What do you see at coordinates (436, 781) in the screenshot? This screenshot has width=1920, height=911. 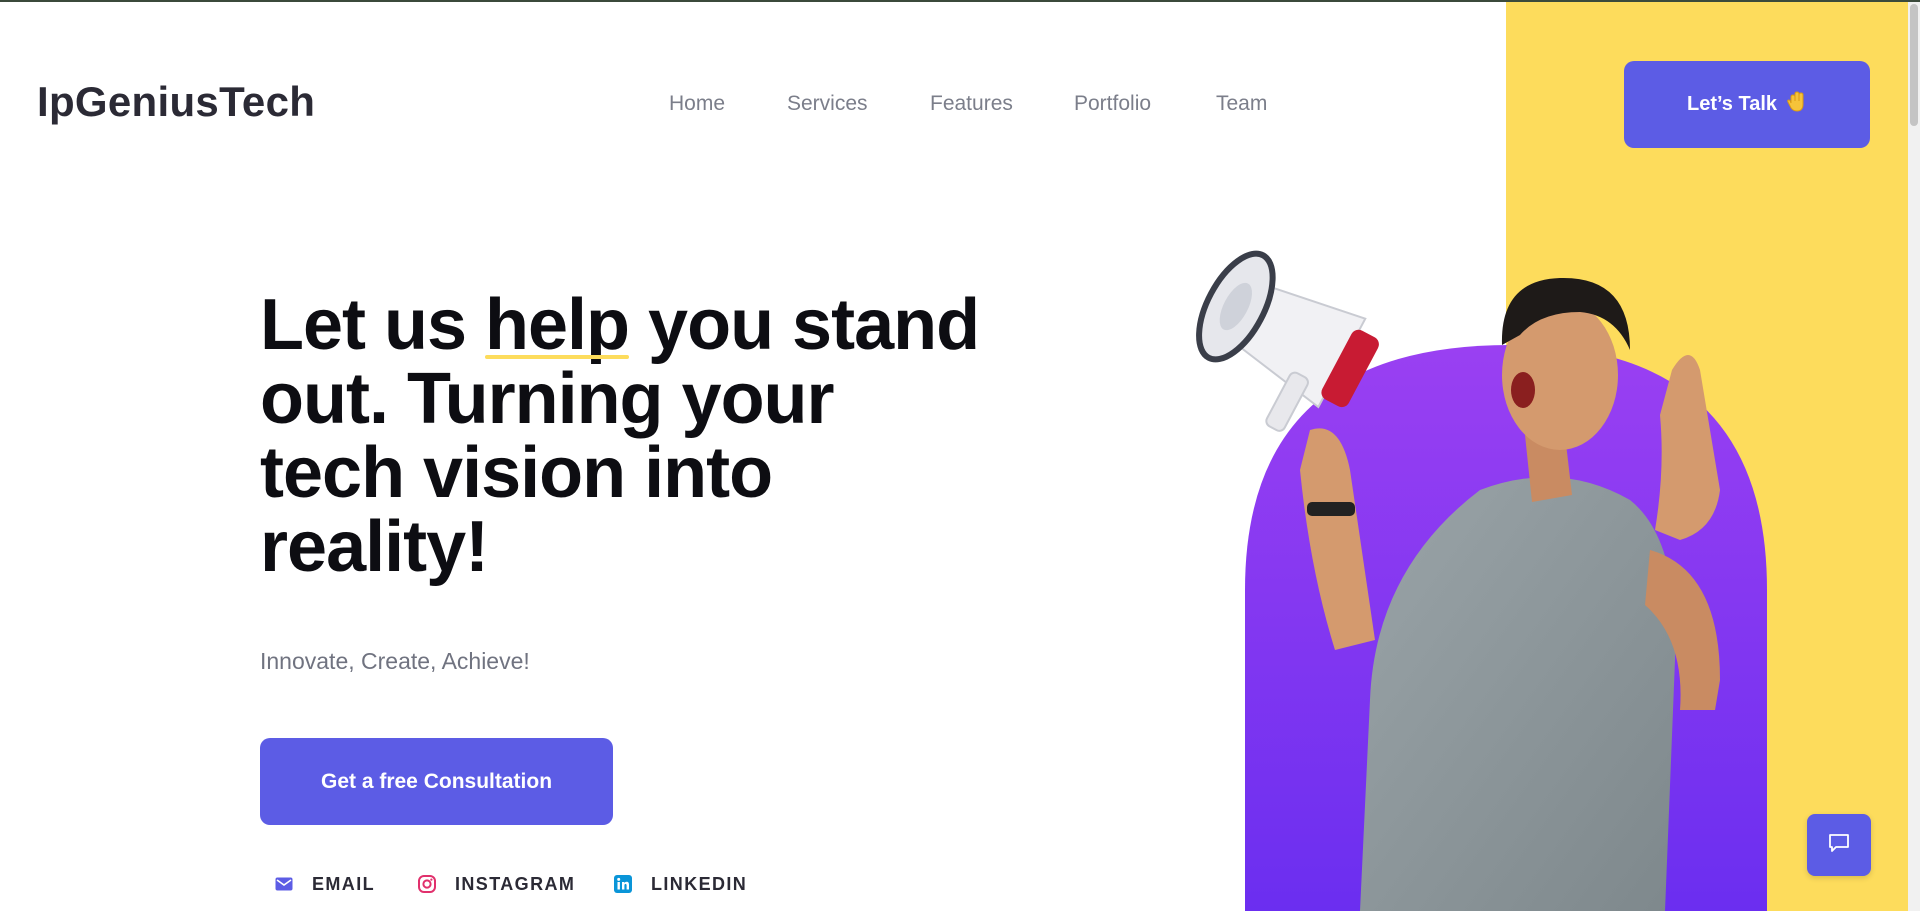 I see `free-consultation-button: Get a free Consultation` at bounding box center [436, 781].